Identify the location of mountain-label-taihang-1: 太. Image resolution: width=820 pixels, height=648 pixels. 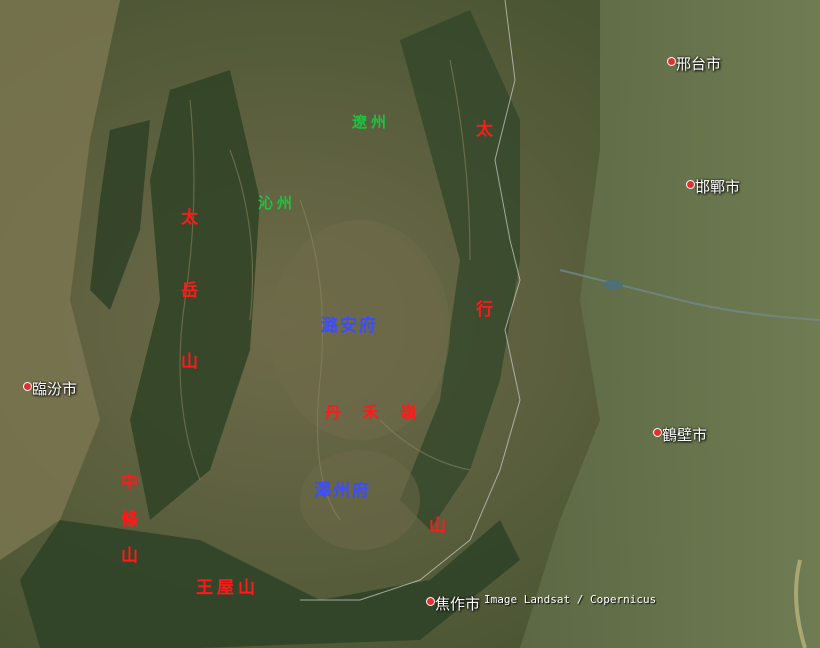
(484, 130).